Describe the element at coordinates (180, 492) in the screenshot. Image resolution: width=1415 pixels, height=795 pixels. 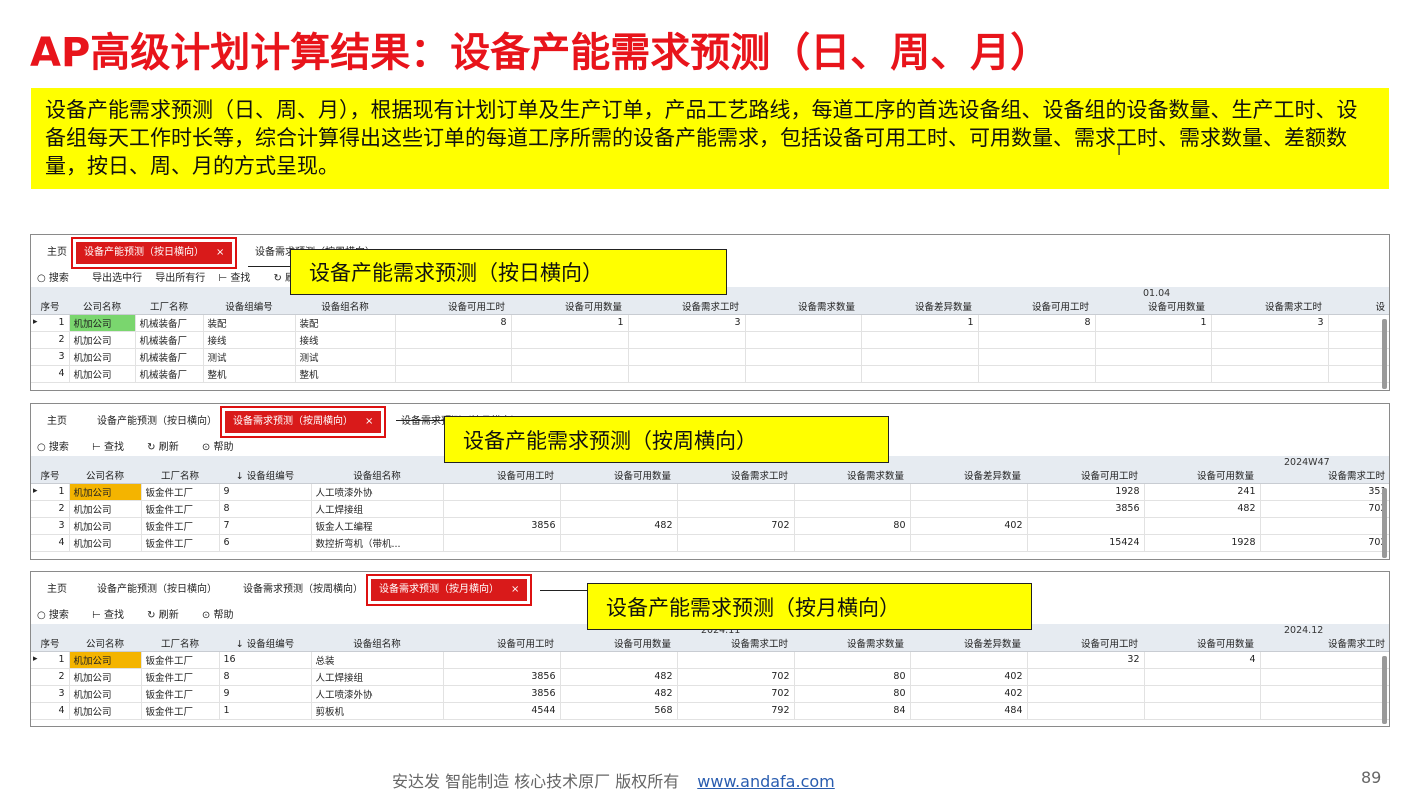
I see `table-cell: 钣金件工厂` at that location.